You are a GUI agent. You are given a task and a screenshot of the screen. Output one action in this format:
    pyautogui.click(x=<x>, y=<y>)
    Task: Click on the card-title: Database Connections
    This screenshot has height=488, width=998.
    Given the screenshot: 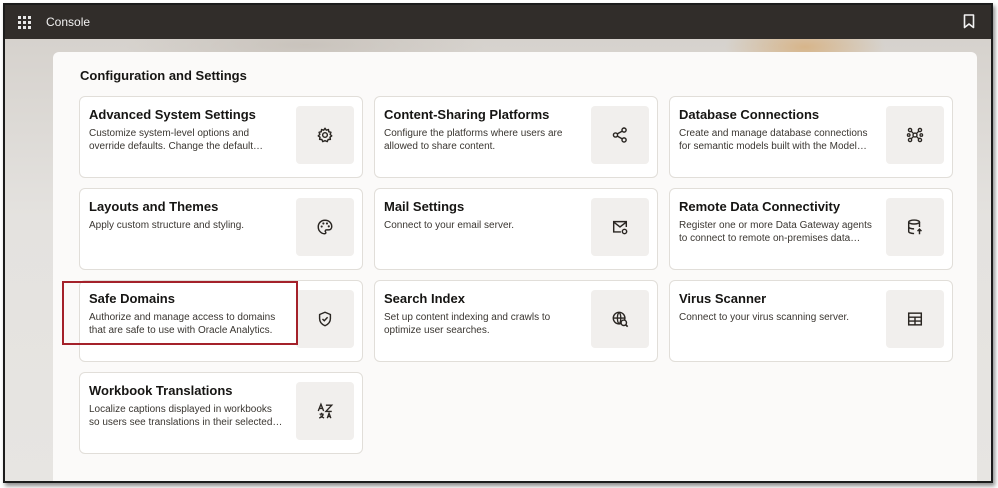 What is the action you would take?
    pyautogui.click(x=749, y=114)
    